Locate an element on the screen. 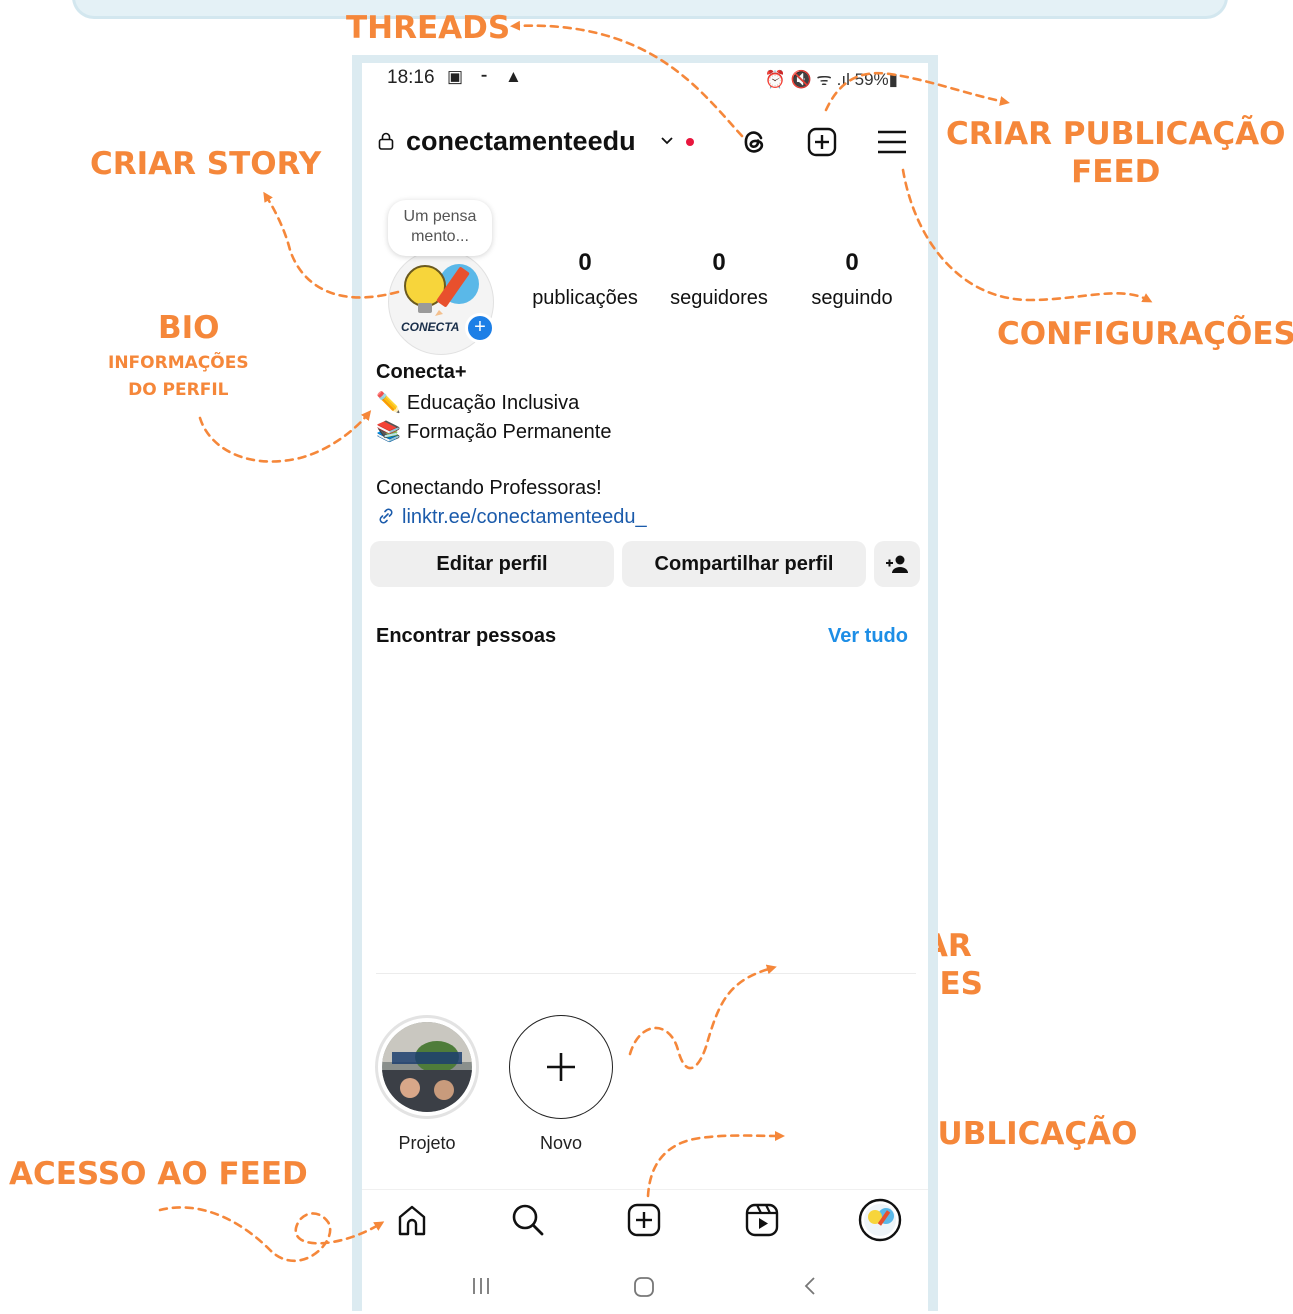  highlight-photo is located at coordinates (427, 1067).